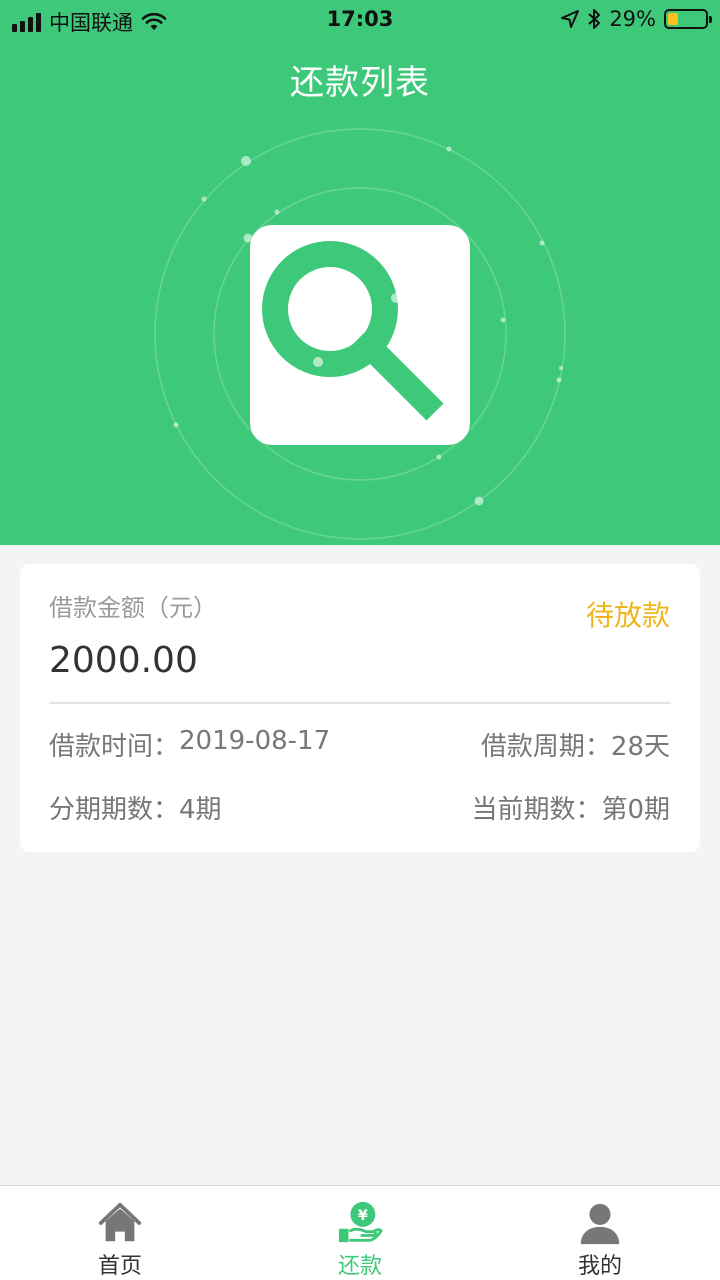  What do you see at coordinates (632, 19) in the screenshot?
I see `battery-percent: 29%` at bounding box center [632, 19].